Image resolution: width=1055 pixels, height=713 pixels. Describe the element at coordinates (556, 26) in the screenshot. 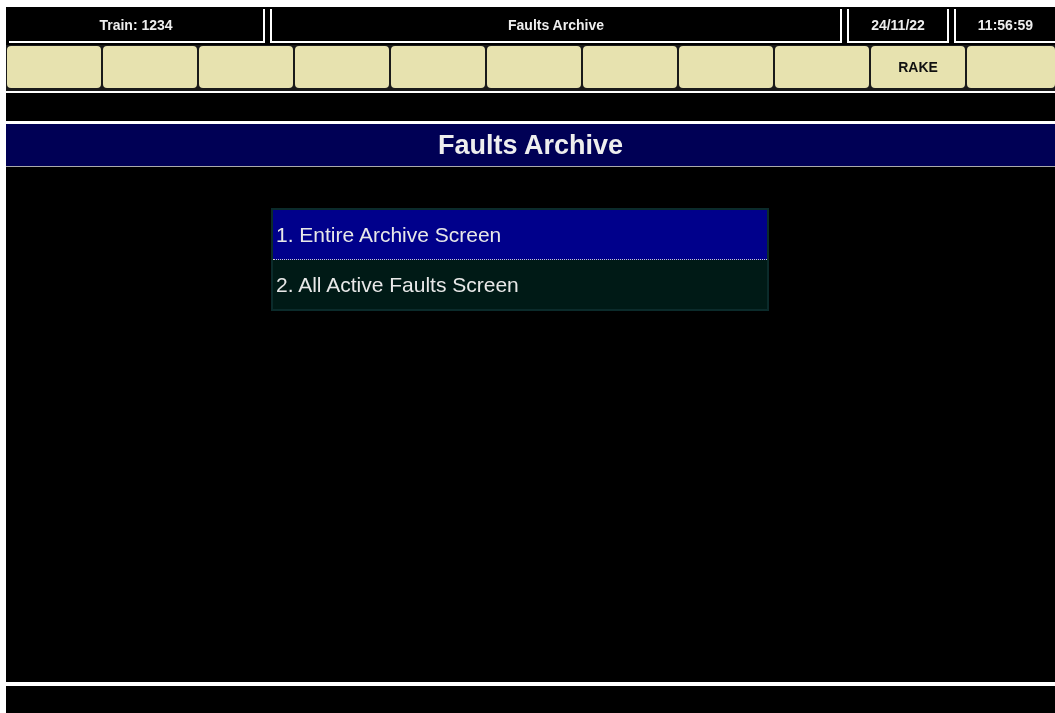

I see `screen-title: Faults Archive` at that location.